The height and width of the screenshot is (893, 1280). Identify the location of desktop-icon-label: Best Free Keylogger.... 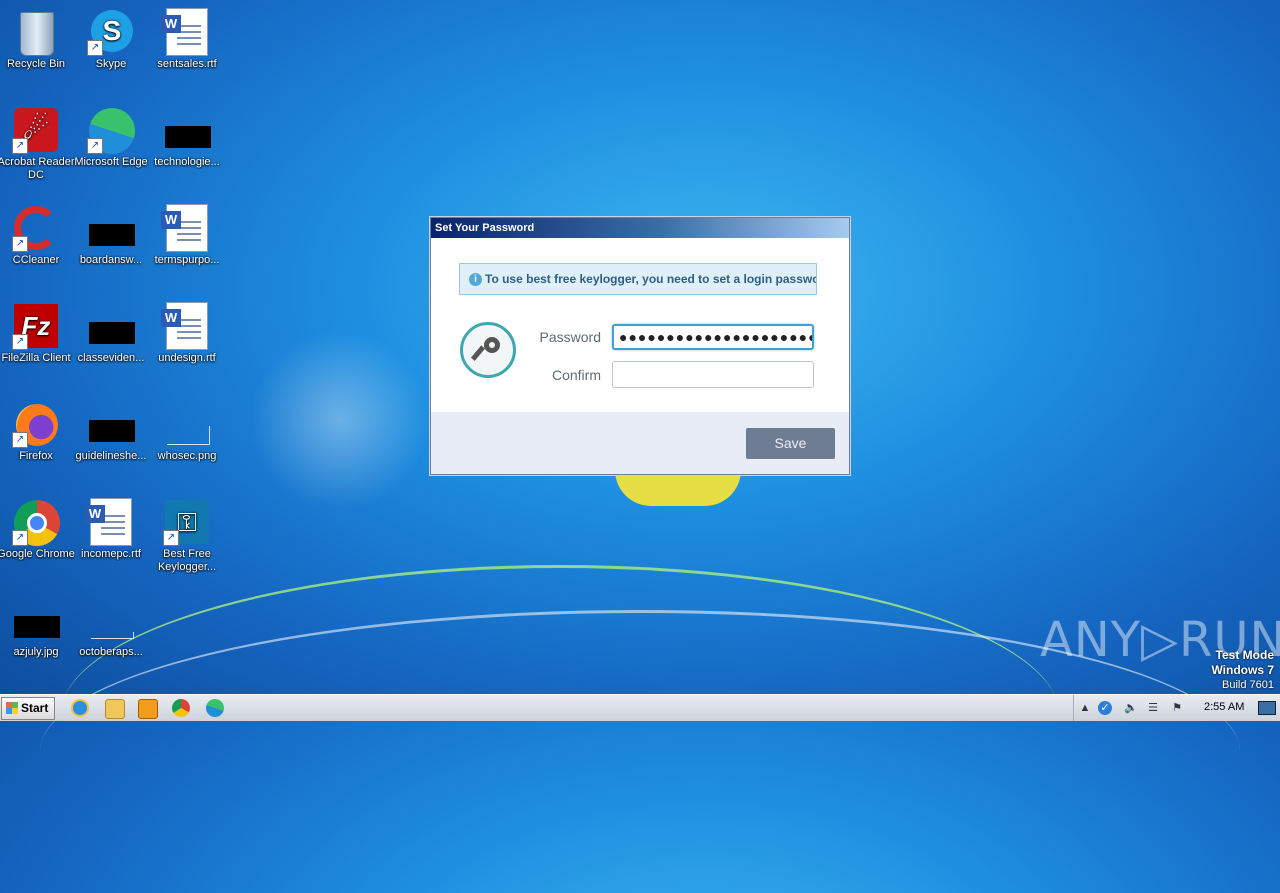
(187, 560).